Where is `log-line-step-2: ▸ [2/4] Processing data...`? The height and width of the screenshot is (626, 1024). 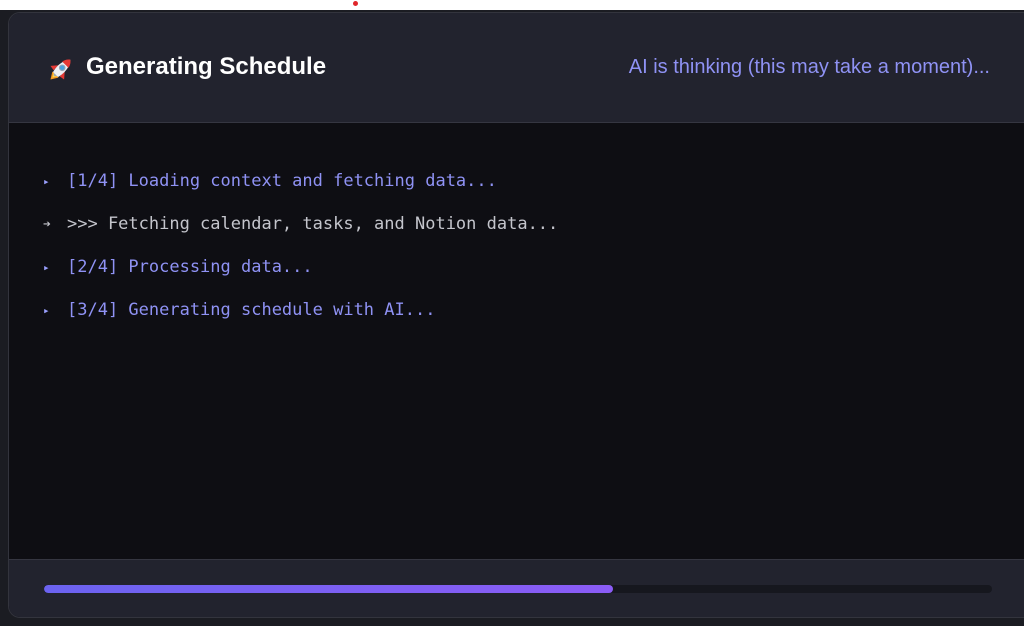
log-line-step-2: ▸ [2/4] Processing data... is located at coordinates (178, 267).